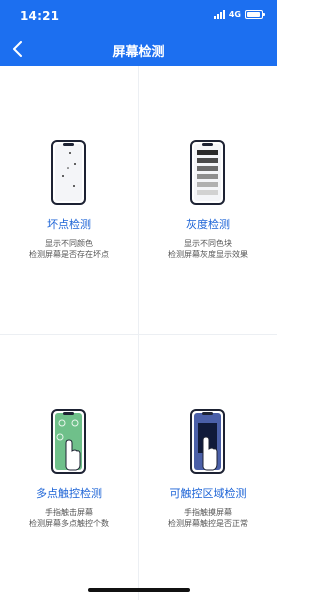 Image resolution: width=320 pixels, height=600 pixels. I want to click on tile-desc-line2: 检测屏幕灰度显示效果, so click(208, 254).